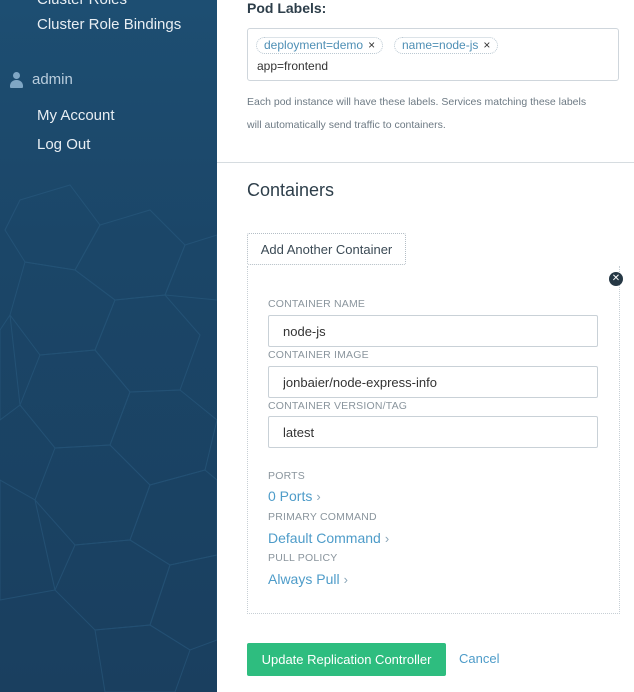  What do you see at coordinates (425, 162) in the screenshot?
I see `section-divider` at bounding box center [425, 162].